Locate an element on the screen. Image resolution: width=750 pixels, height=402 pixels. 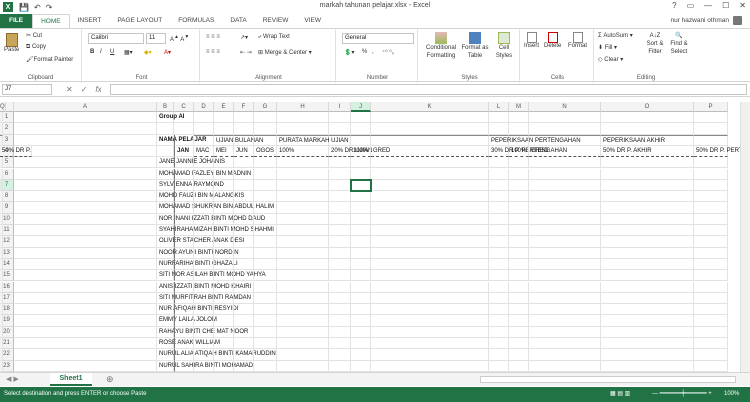
cell-l16 is located at coordinates (499, 287).